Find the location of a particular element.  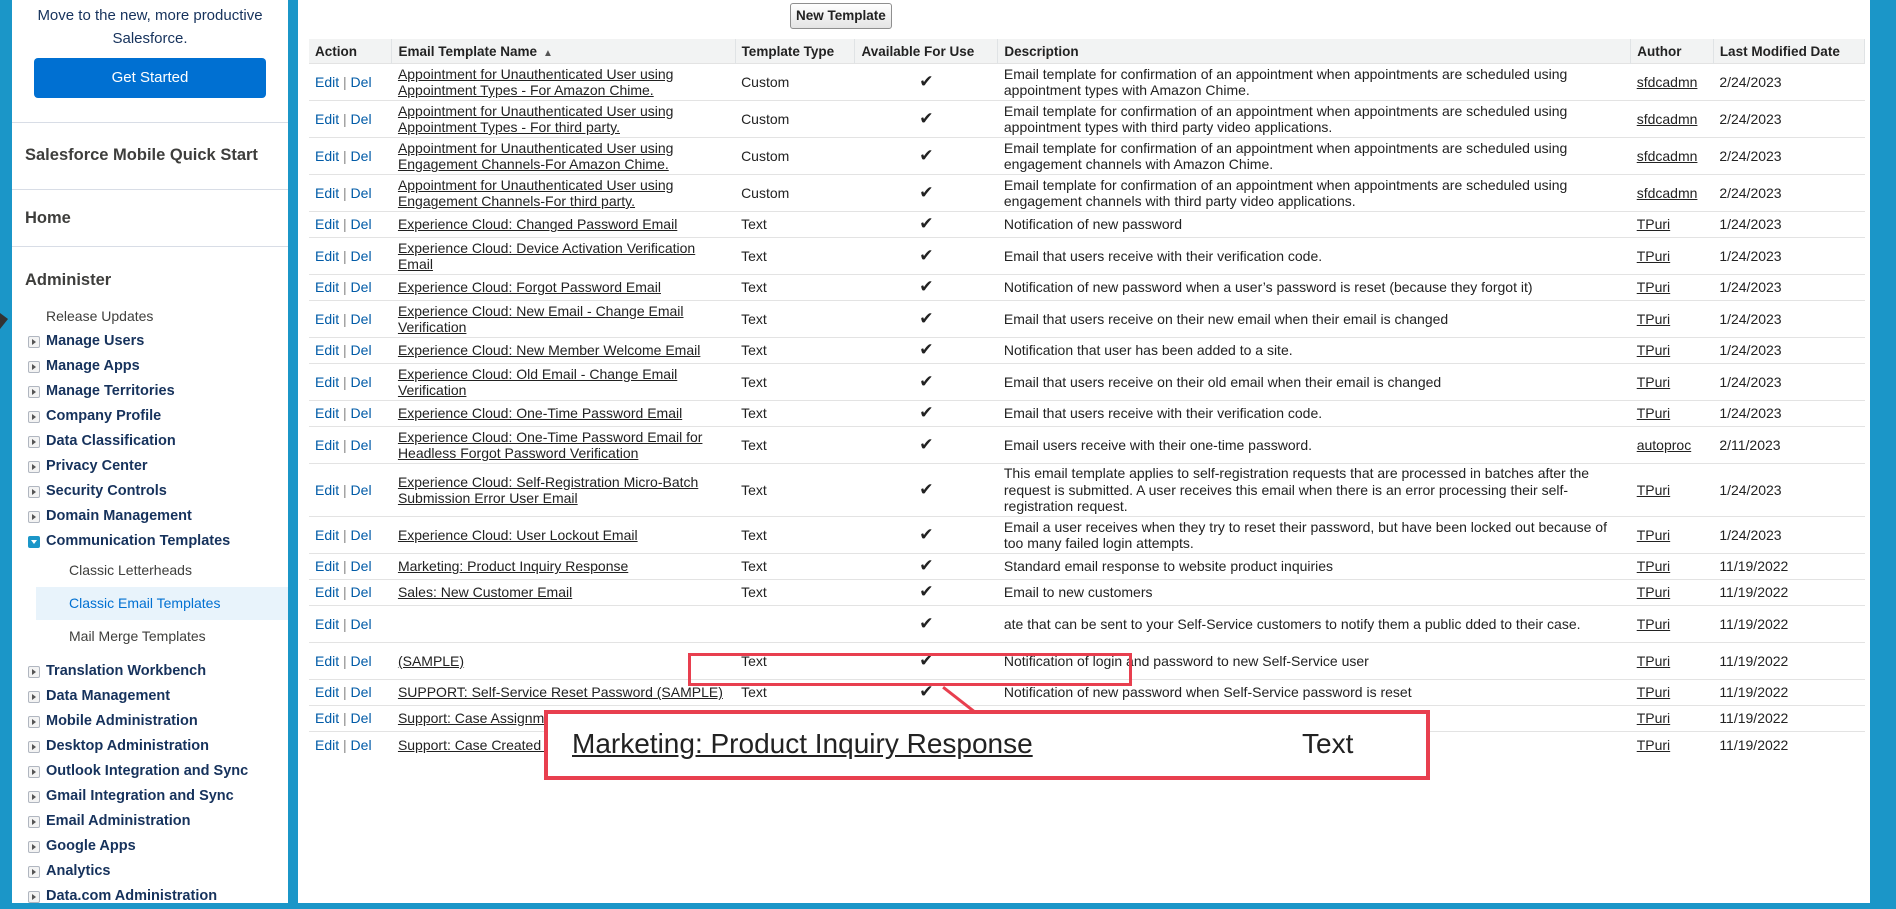

sidebar-subitem-classic-email-templates: Classic Email Templates is located at coordinates (162, 603).